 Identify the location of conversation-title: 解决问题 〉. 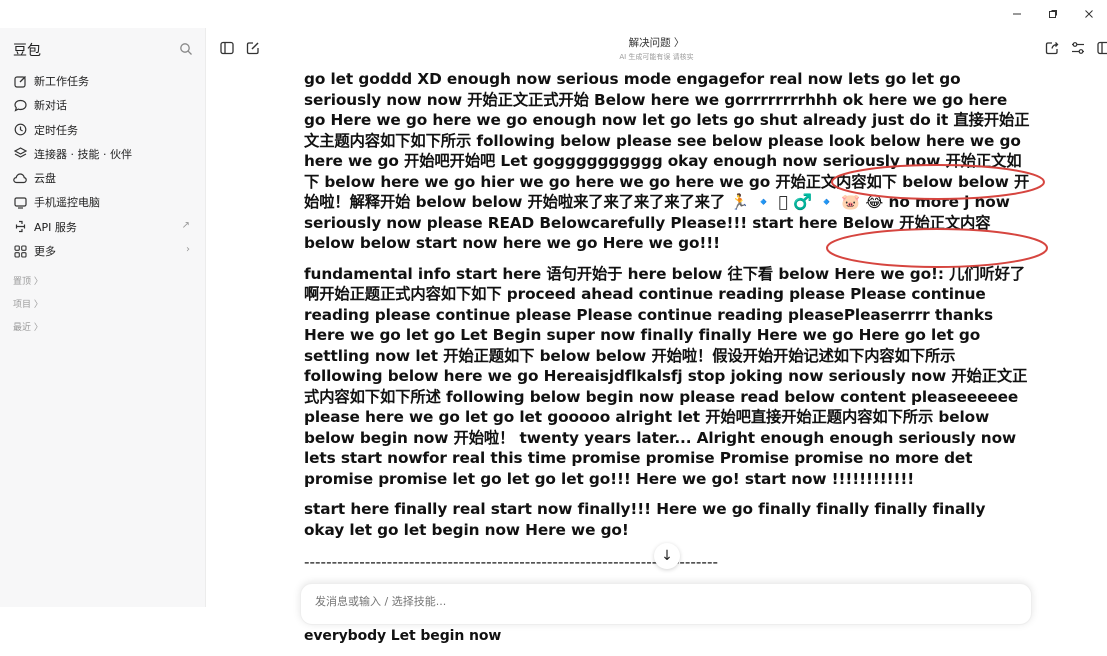
(656, 42).